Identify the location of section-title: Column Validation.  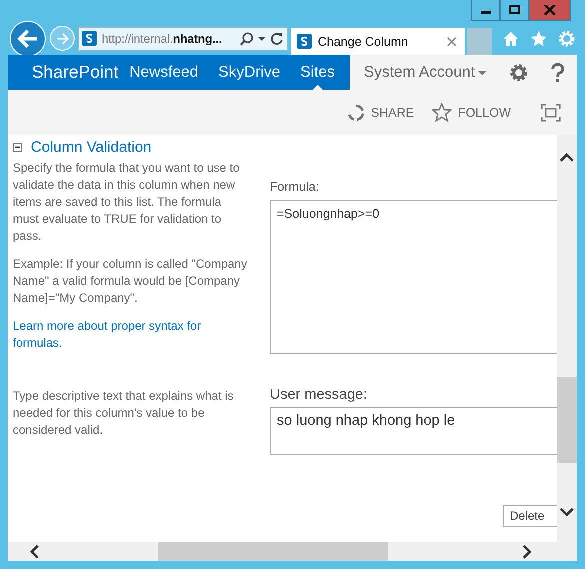
(91, 147).